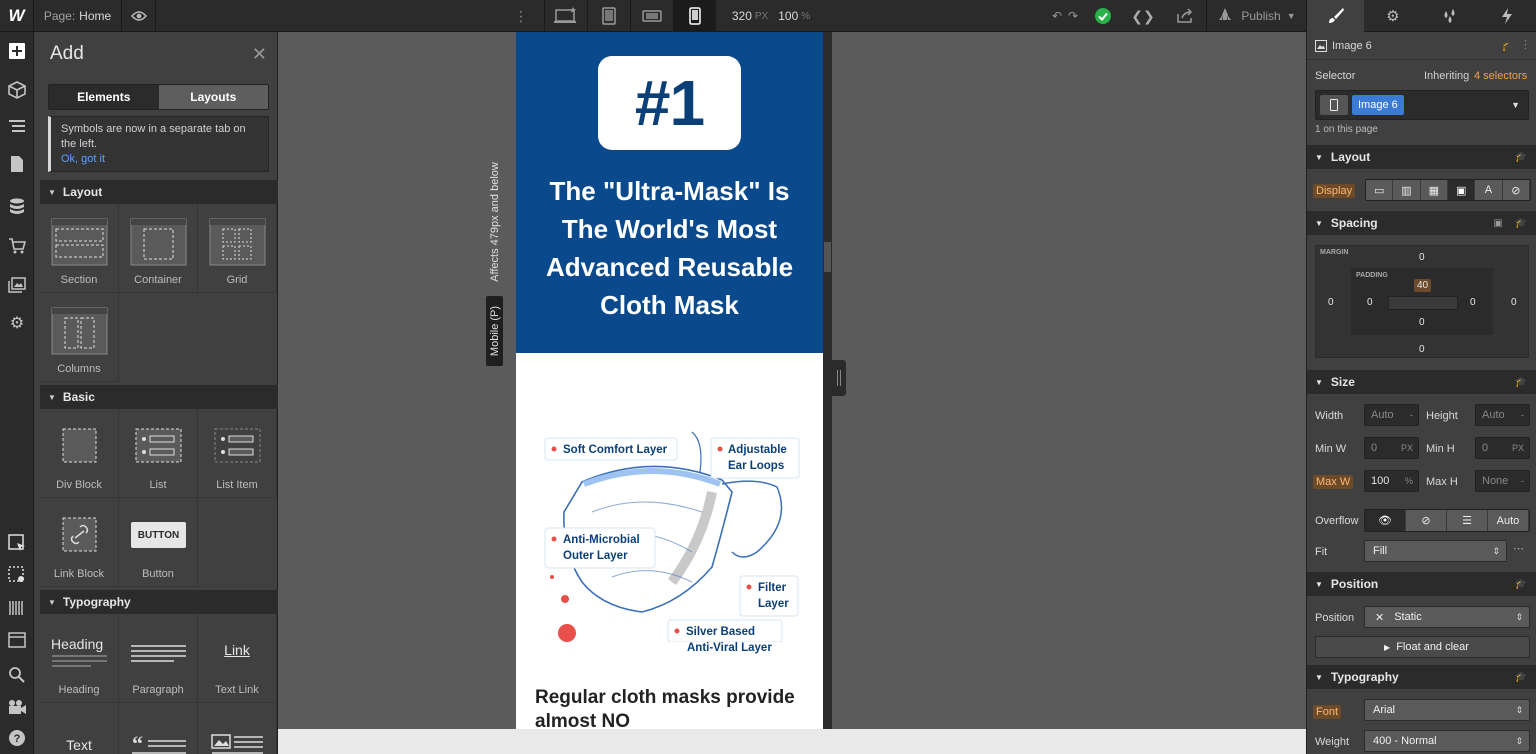  What do you see at coordinates (1334, 191) in the screenshot?
I see `display-label: Display` at bounding box center [1334, 191].